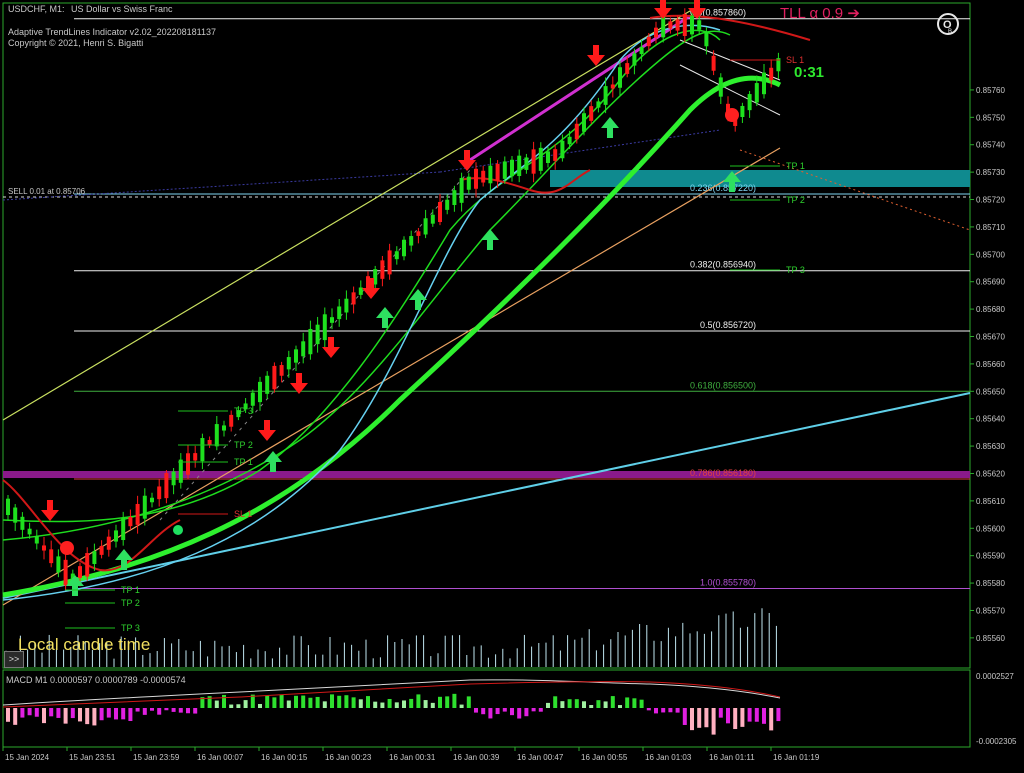  Describe the element at coordinates (412, 757) in the screenshot. I see `time-tick-label: 16 Jan 00:31` at that location.